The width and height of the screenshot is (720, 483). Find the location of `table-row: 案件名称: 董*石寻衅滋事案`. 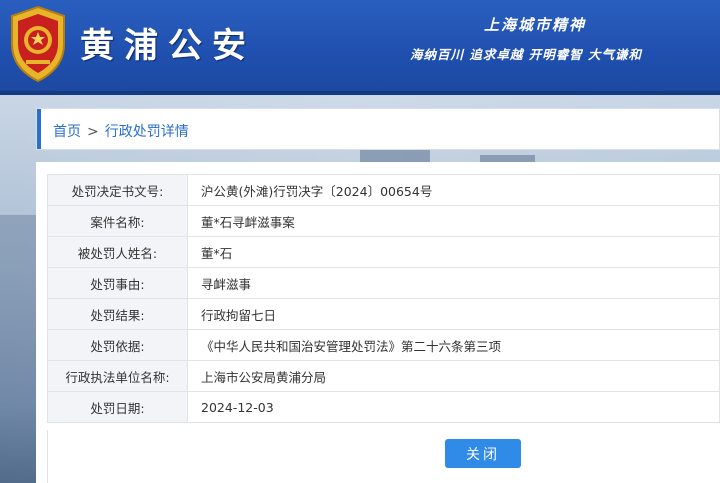

table-row: 案件名称: 董*石寻衅滋事案 is located at coordinates (383, 221).